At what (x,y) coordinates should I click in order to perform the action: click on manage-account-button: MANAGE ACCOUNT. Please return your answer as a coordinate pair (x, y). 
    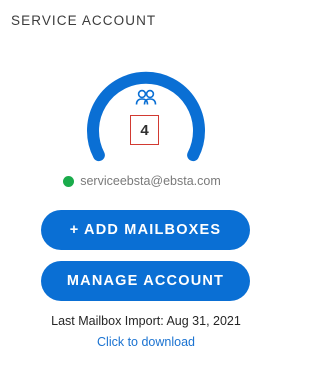
    Looking at the image, I should click on (145, 281).